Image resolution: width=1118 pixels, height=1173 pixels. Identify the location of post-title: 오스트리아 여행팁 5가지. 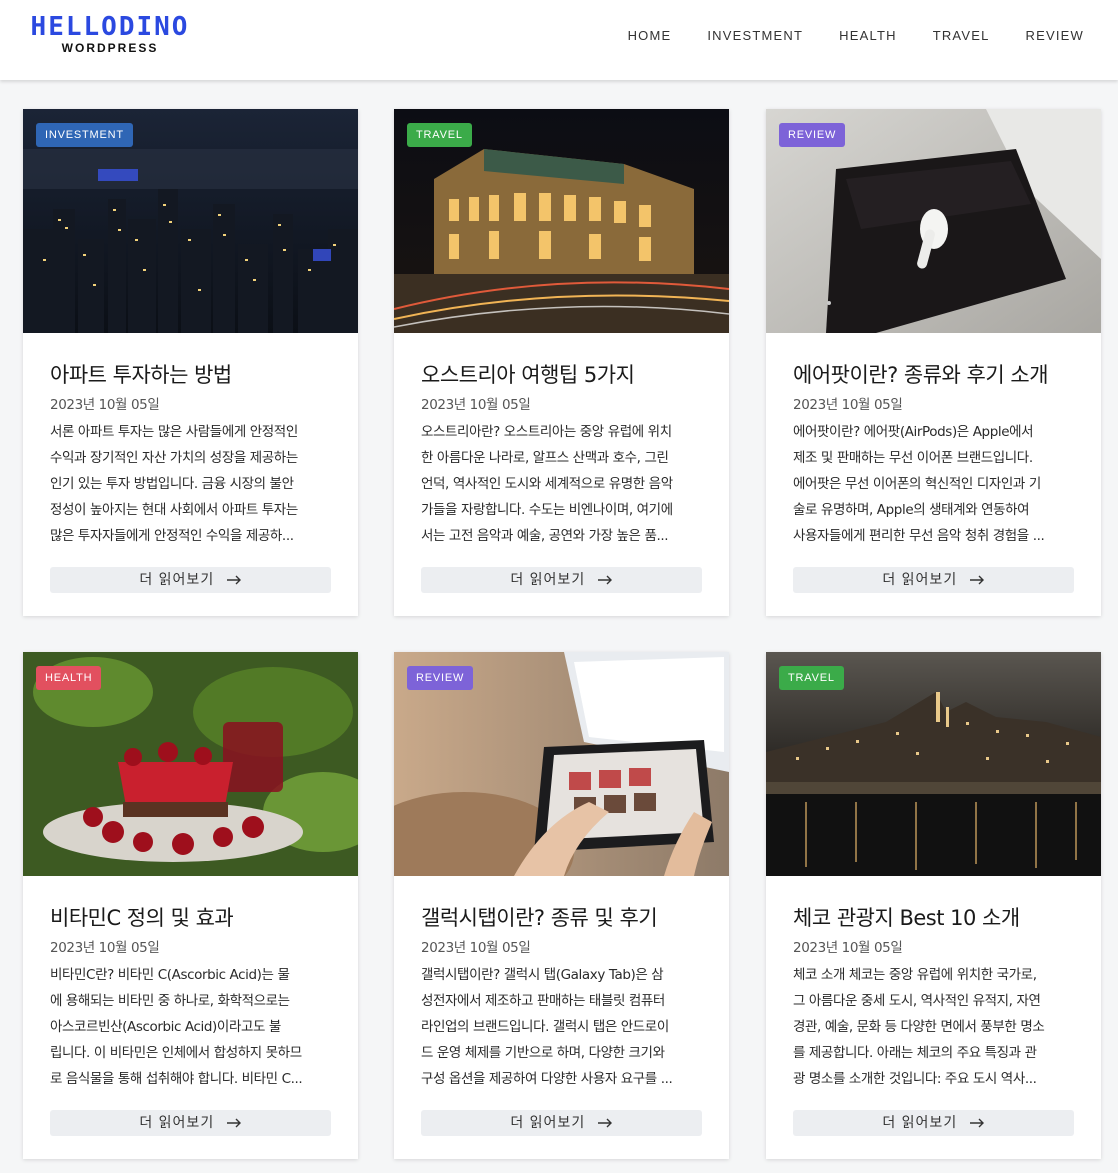
(571, 374).